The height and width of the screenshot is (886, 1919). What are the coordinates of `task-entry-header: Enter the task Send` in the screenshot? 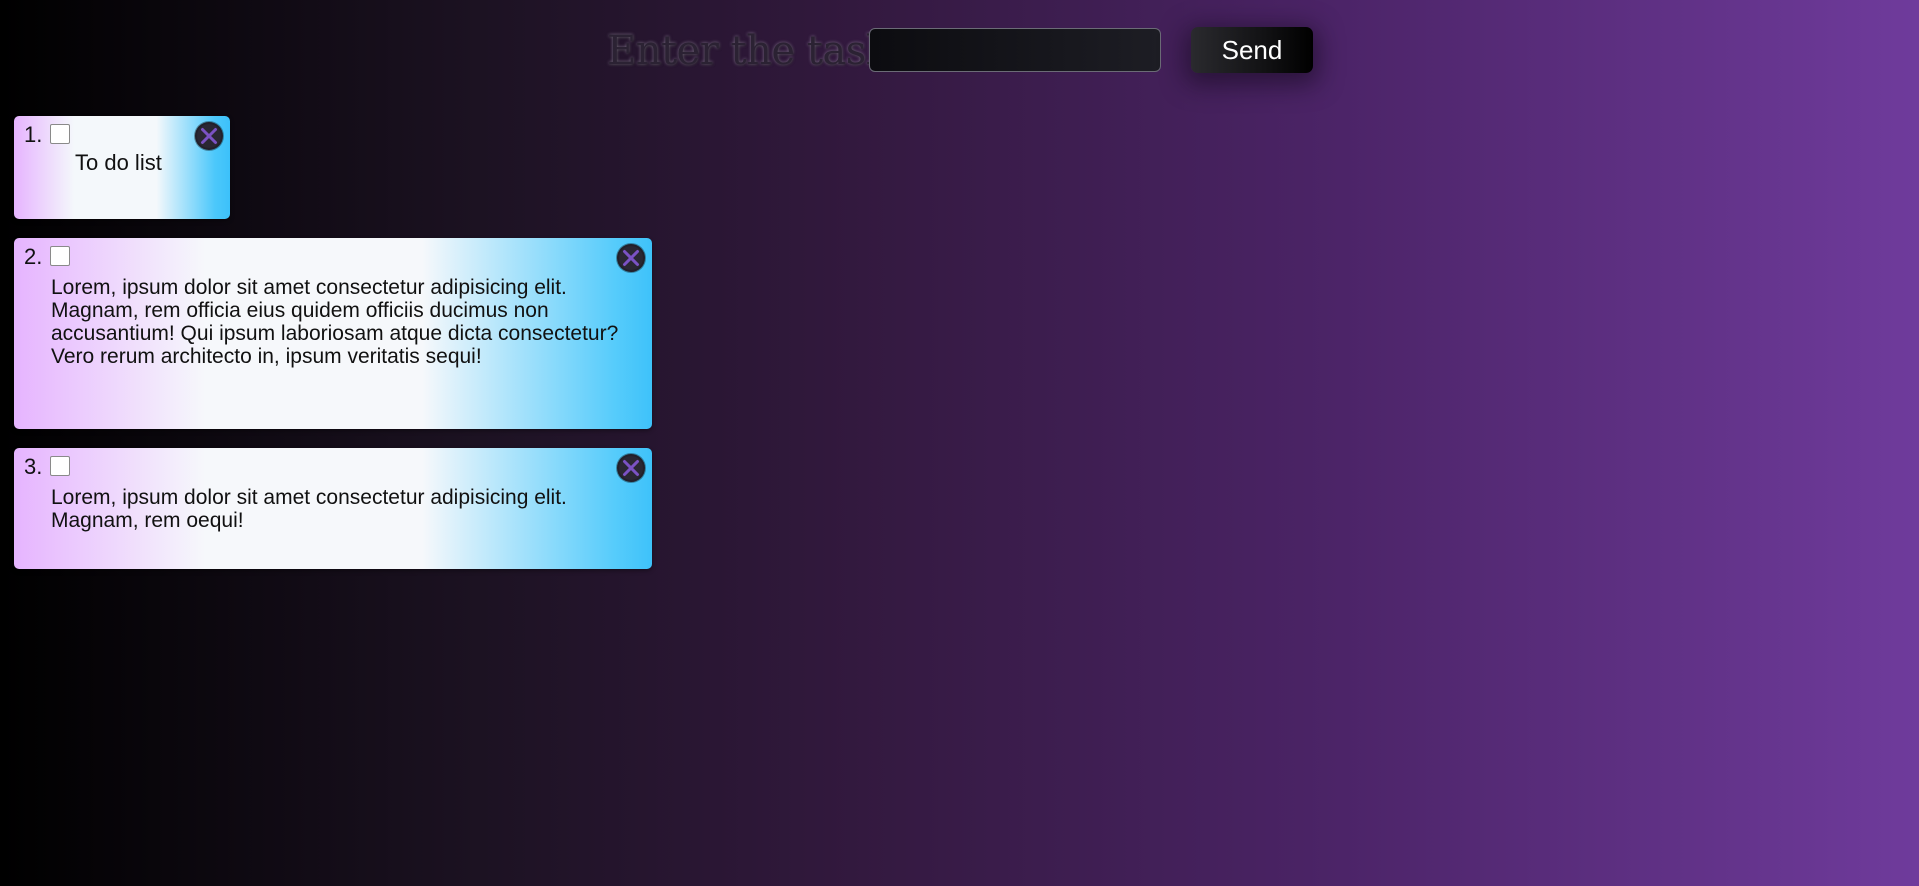 It's located at (959, 51).